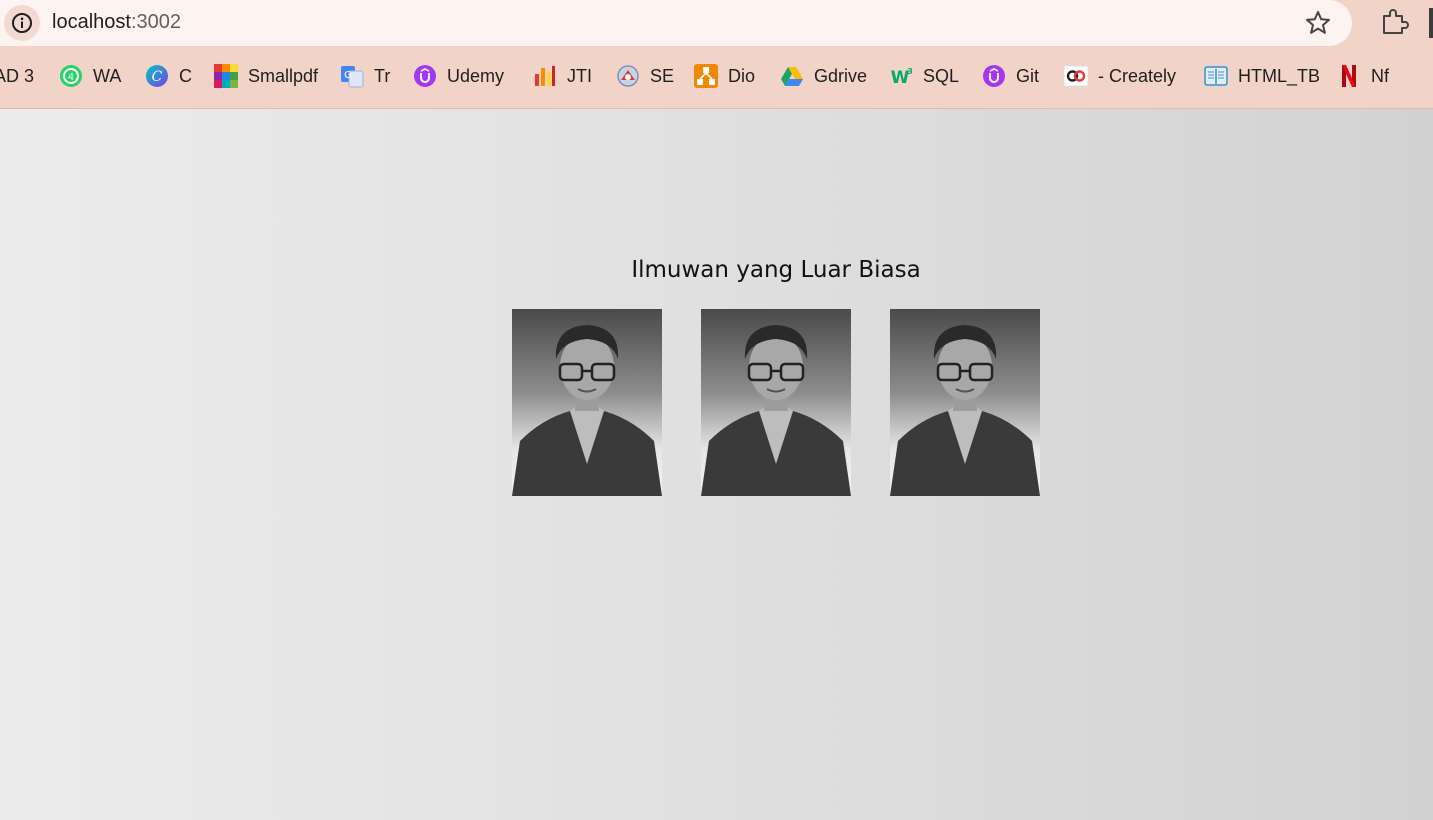 The image size is (1433, 820). I want to click on svg-text: G, so click(348, 75).